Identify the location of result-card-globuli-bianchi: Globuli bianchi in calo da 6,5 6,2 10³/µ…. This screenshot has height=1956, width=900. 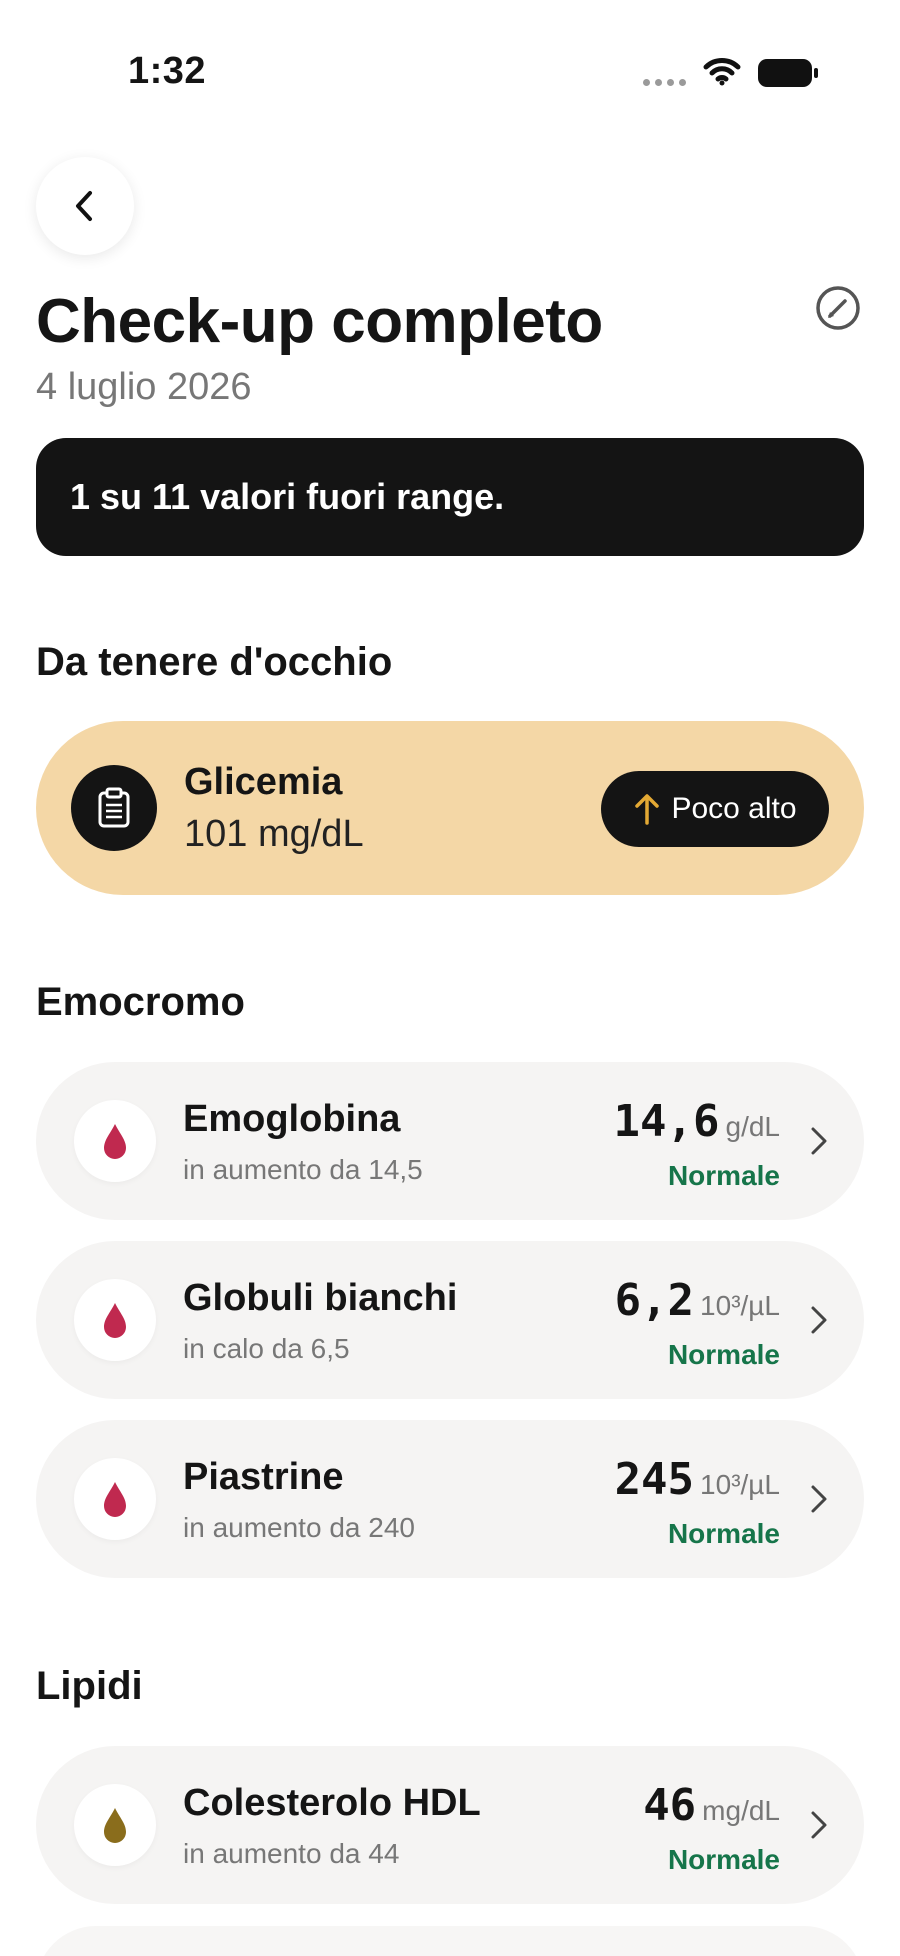
(450, 1320).